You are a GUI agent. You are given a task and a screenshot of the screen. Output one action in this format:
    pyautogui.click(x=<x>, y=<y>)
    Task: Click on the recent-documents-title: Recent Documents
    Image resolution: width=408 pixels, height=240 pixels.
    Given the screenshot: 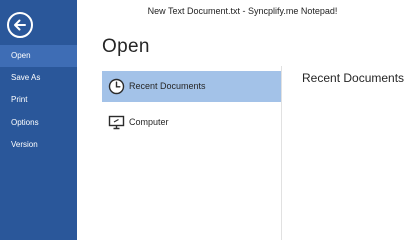 What is the action you would take?
    pyautogui.click(x=353, y=78)
    